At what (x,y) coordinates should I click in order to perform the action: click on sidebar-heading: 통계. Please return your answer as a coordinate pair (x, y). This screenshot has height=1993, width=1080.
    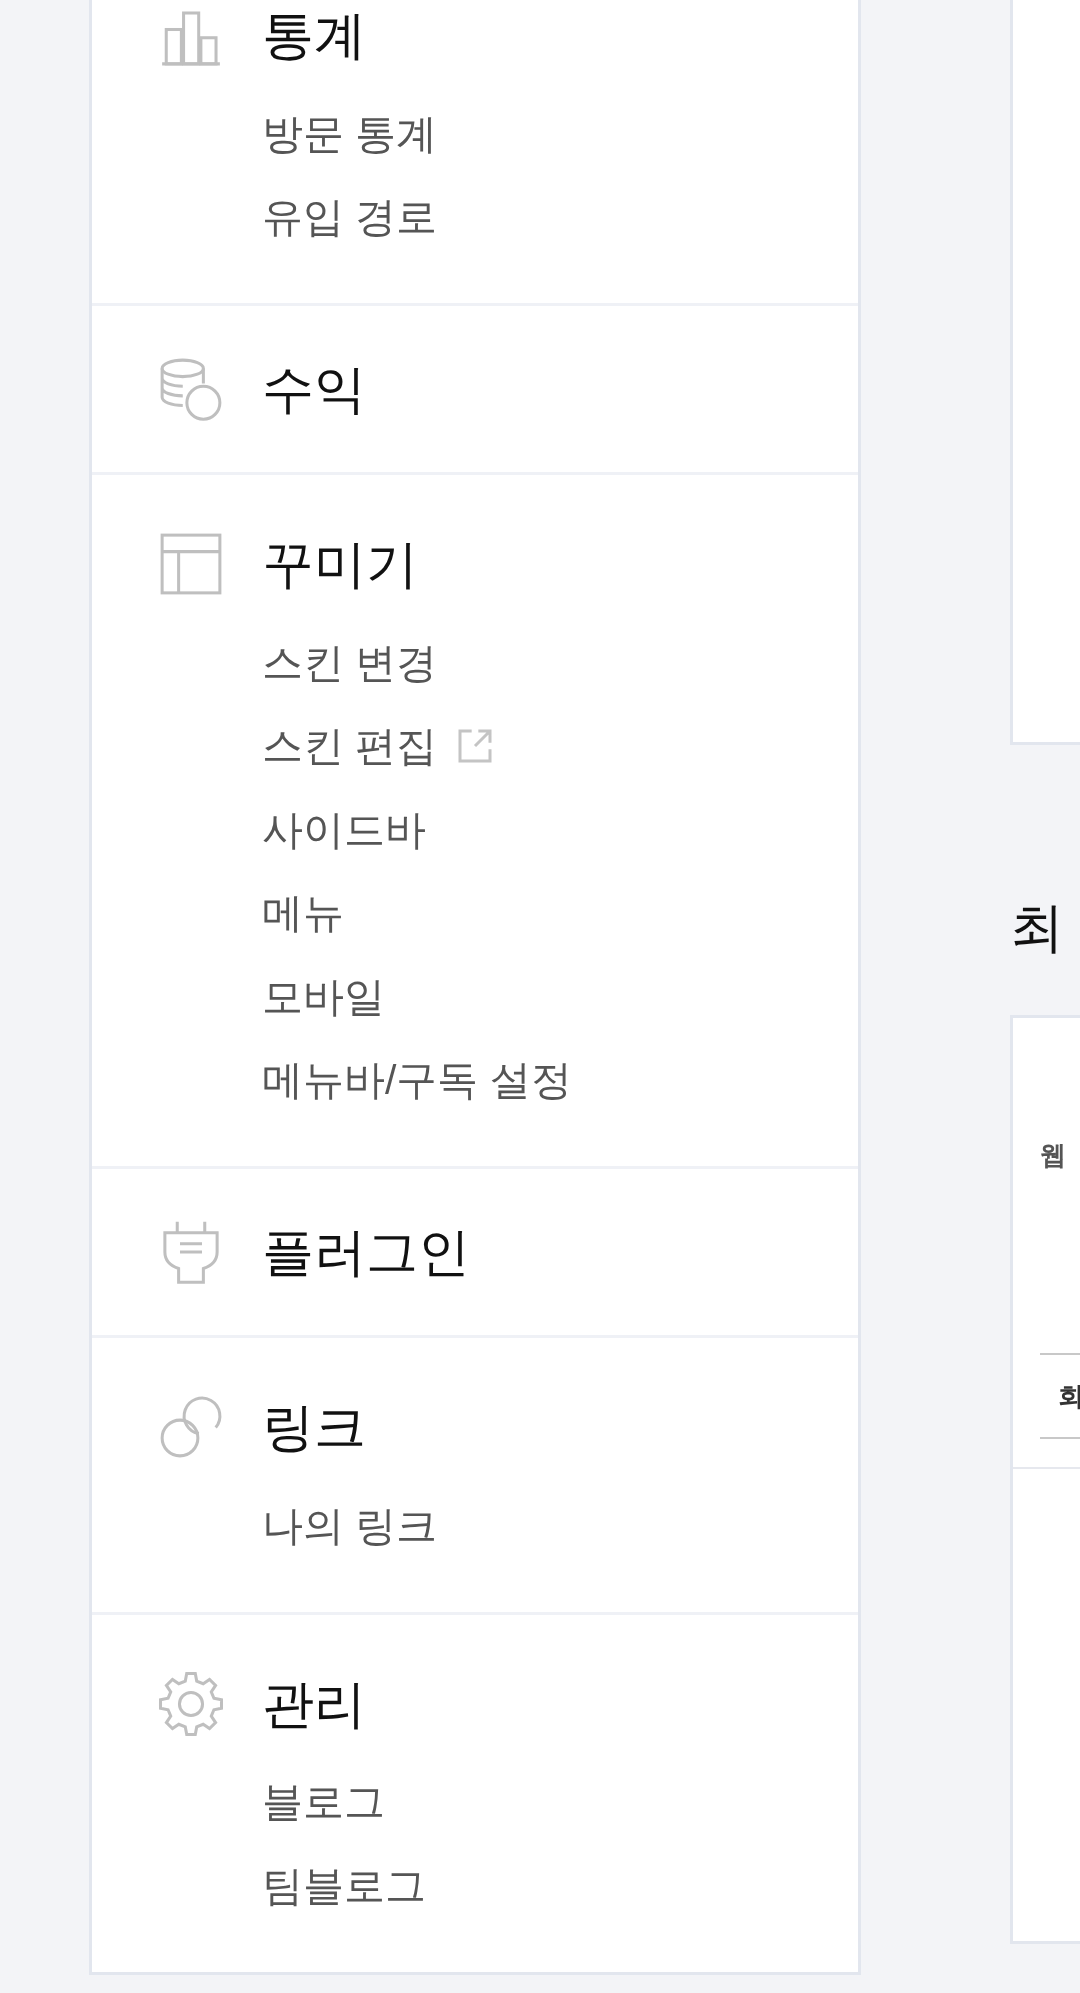
    Looking at the image, I should click on (314, 35).